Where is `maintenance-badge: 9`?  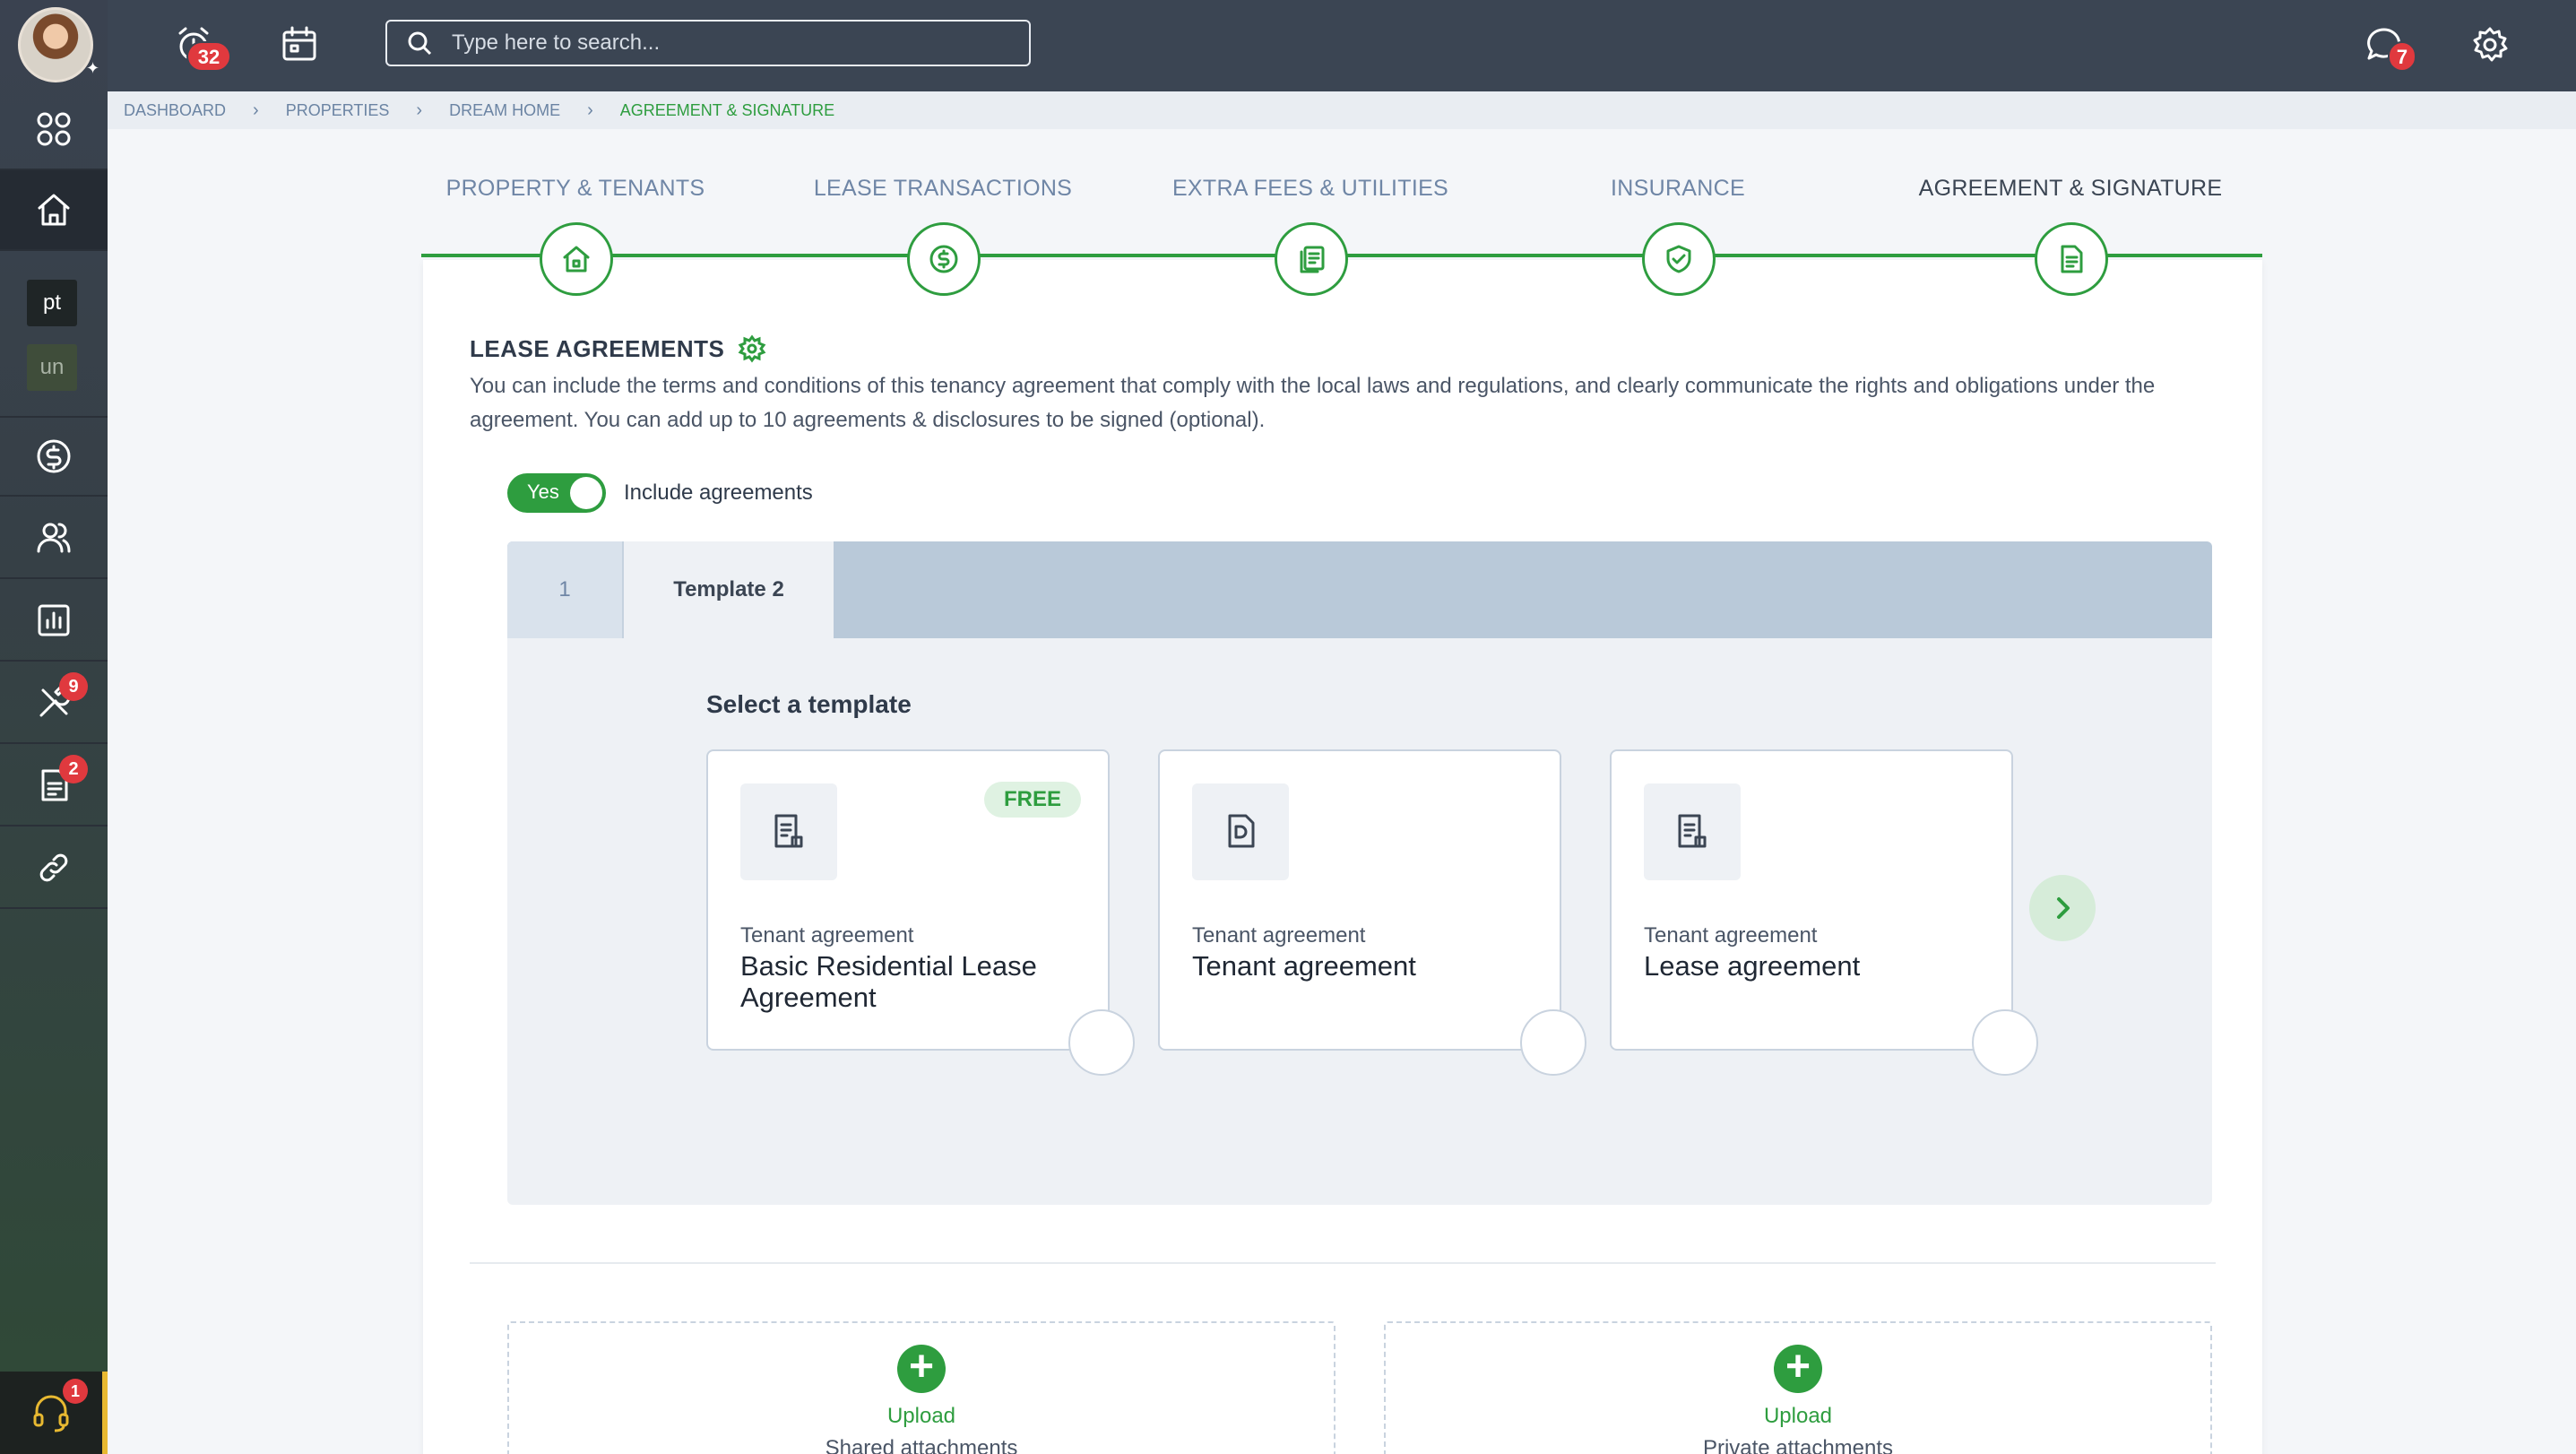 maintenance-badge: 9 is located at coordinates (73, 686).